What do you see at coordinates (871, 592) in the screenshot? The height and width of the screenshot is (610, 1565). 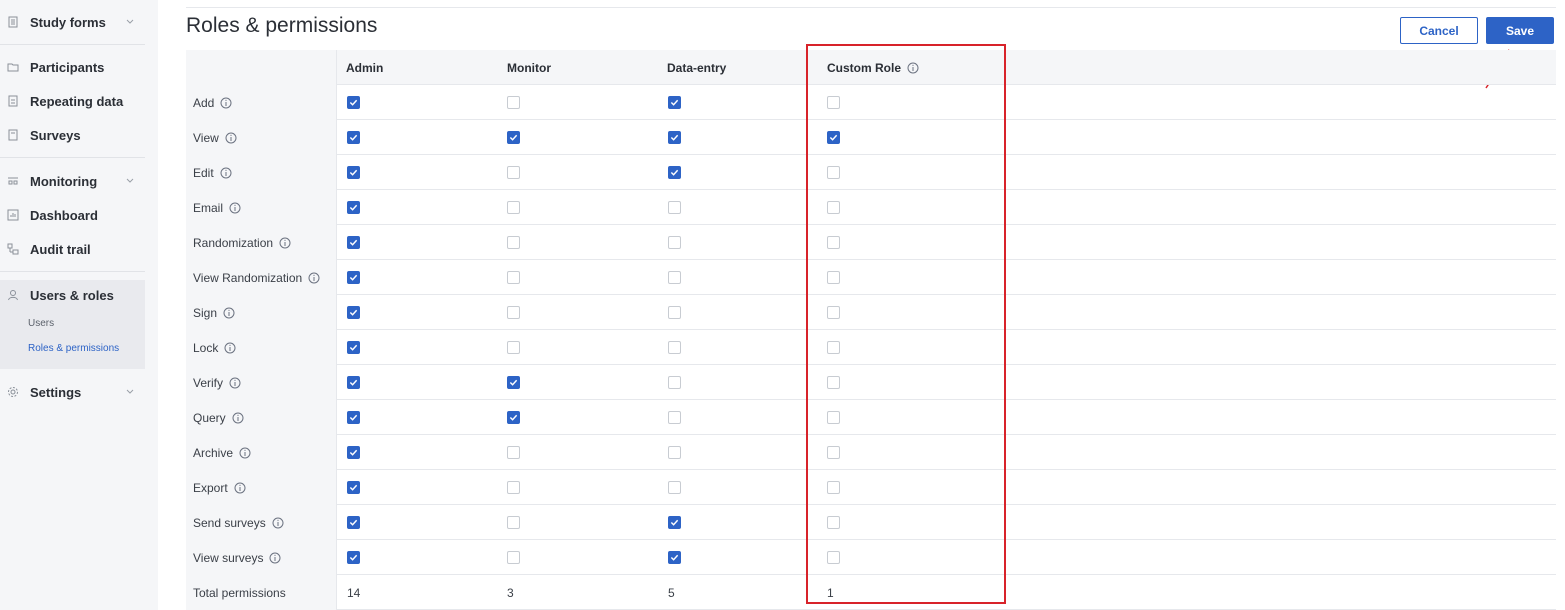 I see `totals-row: Total permissions 14 3 5 1` at bounding box center [871, 592].